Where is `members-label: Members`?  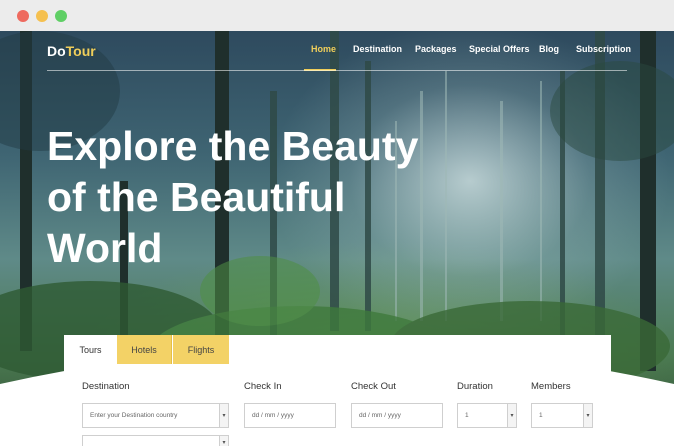
members-label: Members is located at coordinates (551, 386).